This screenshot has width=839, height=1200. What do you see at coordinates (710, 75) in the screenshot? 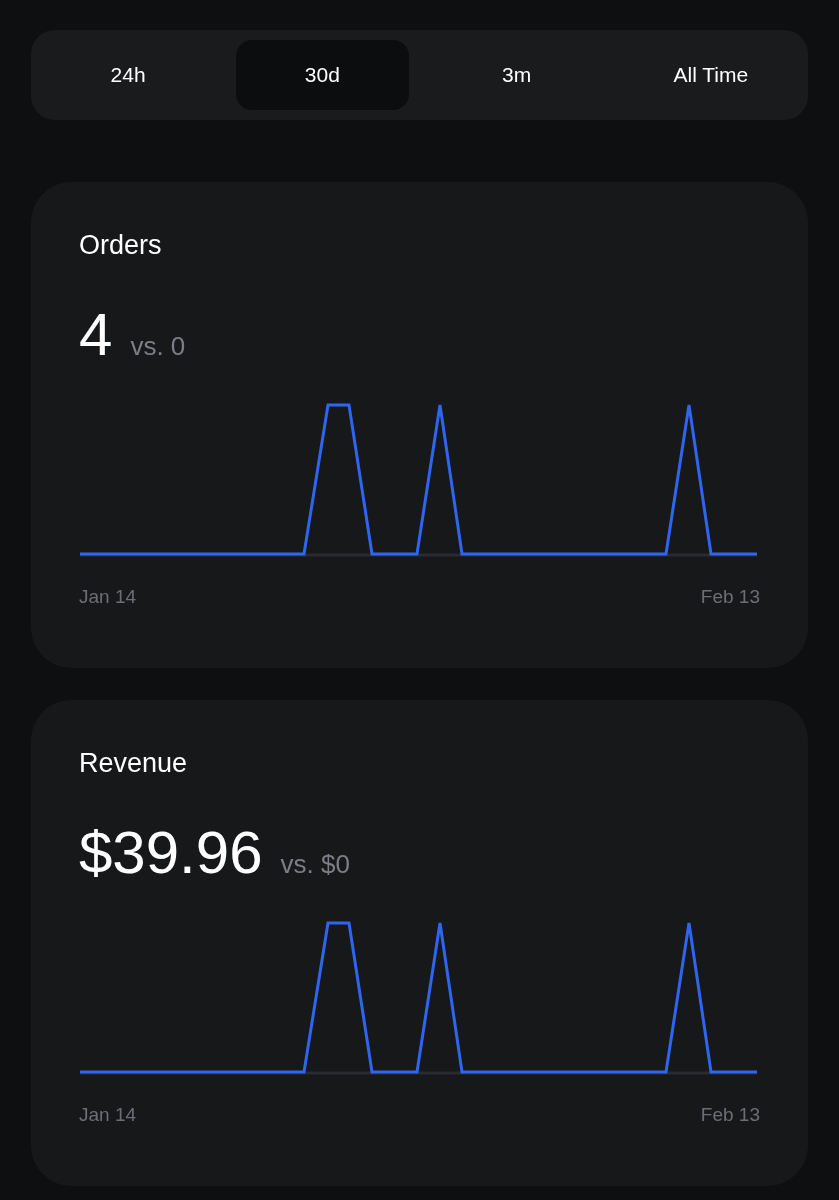
I see `period-tab: All Time` at bounding box center [710, 75].